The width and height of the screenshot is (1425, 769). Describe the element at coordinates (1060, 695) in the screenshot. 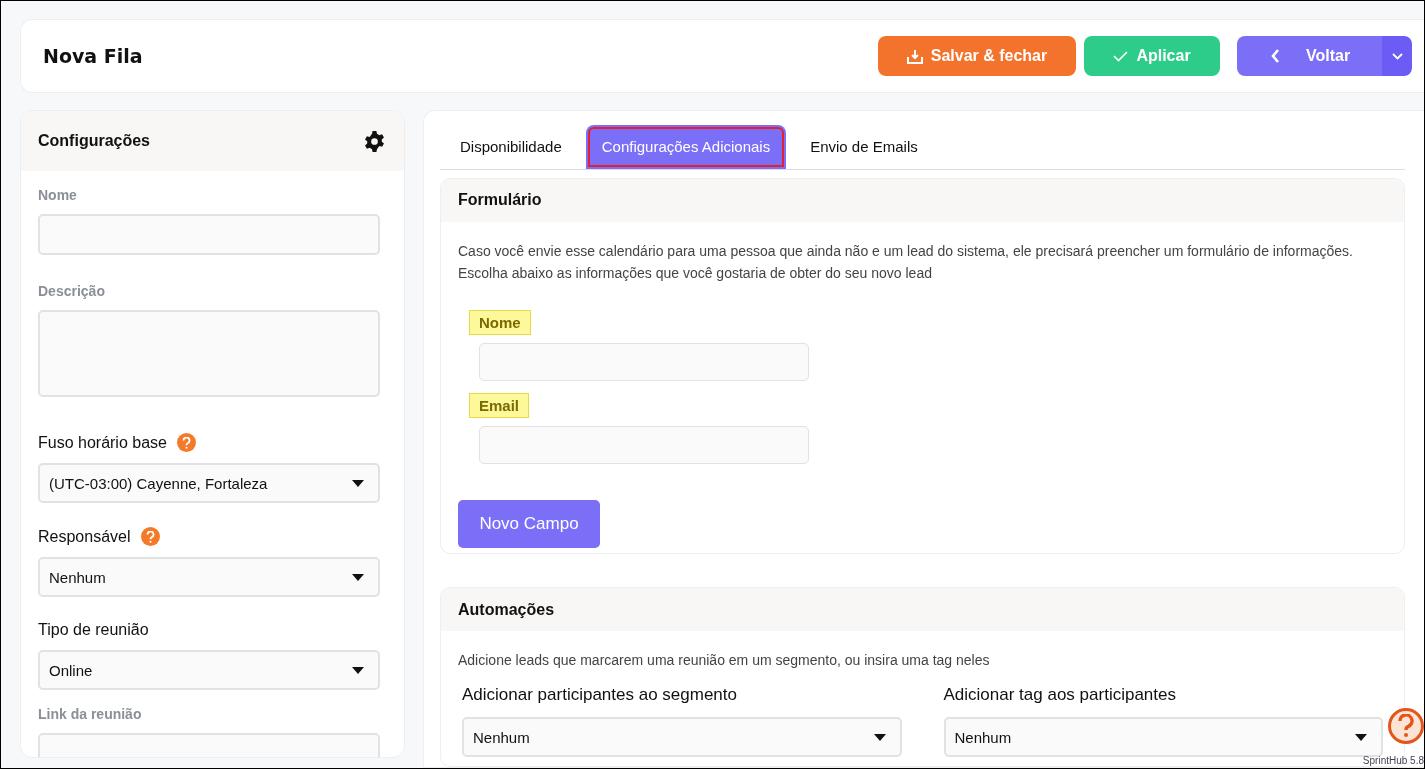

I see `field-label: Adicionar tag aos participantes` at that location.